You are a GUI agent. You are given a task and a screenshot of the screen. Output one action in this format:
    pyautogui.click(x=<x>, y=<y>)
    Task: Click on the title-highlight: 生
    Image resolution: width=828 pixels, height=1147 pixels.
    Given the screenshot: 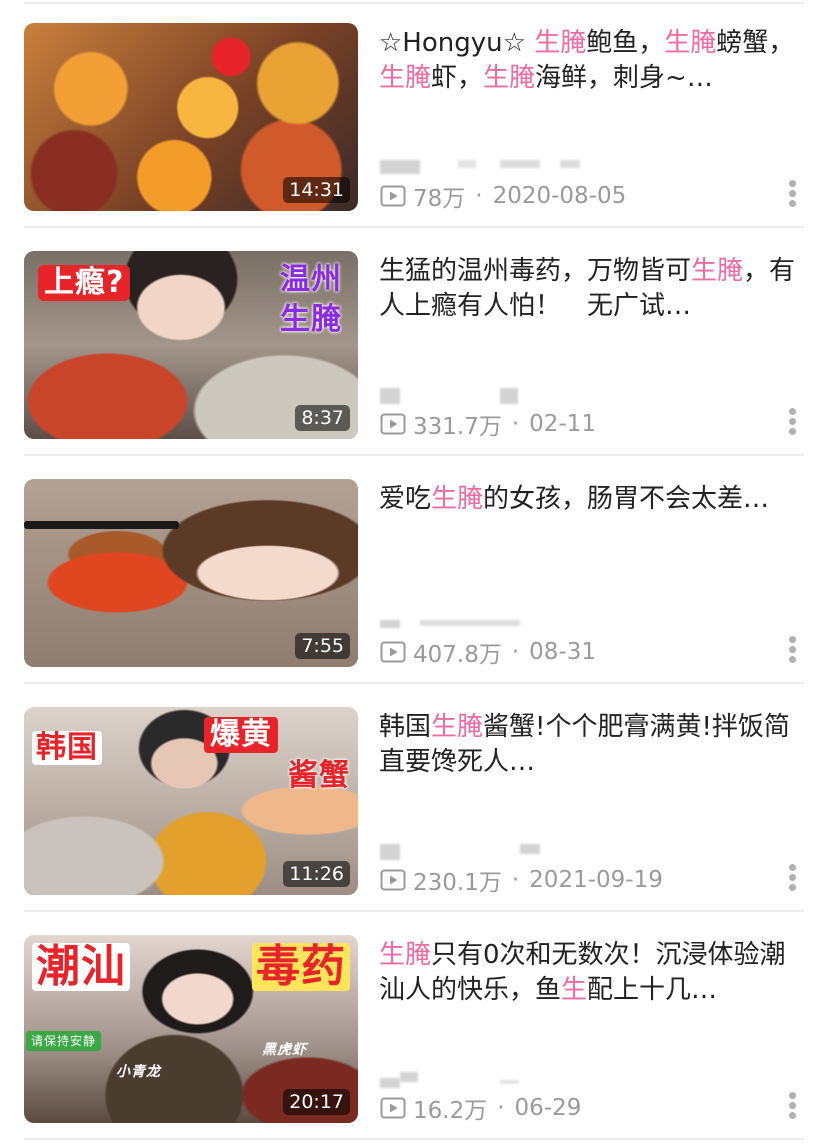 What is the action you would take?
    pyautogui.click(x=574, y=990)
    